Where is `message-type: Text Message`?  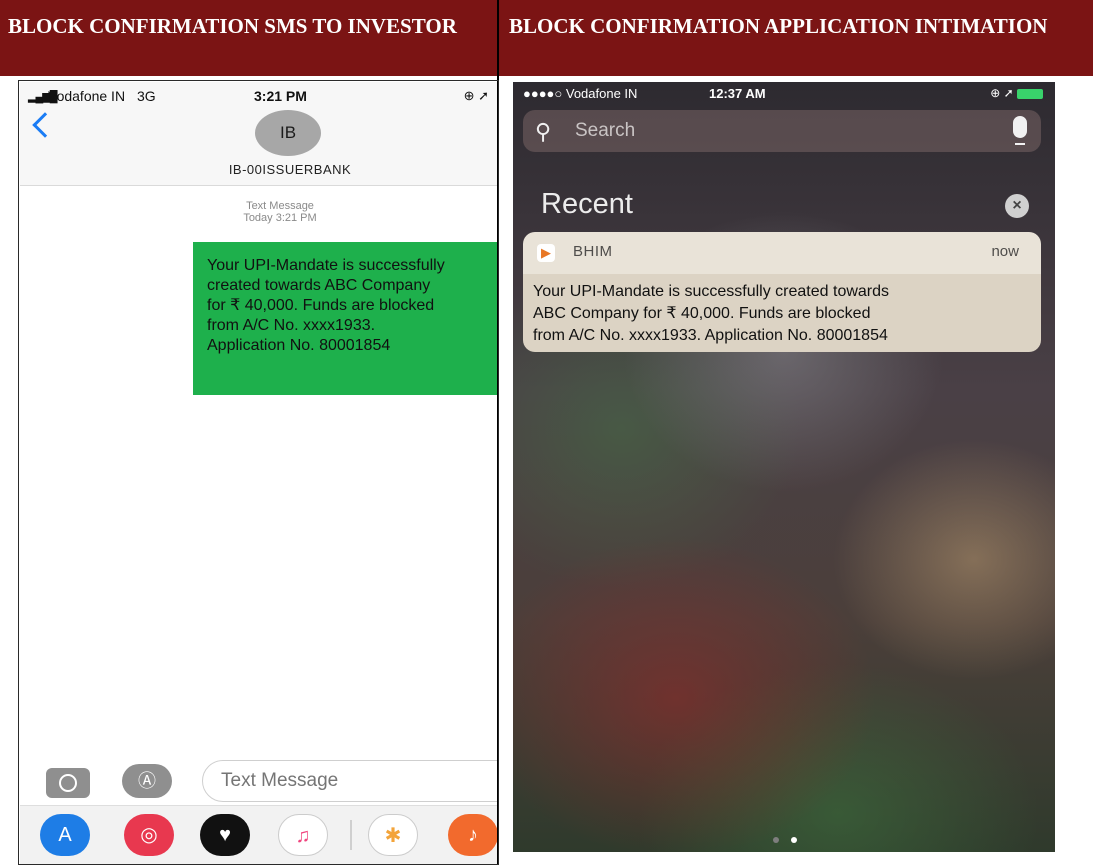
message-type: Text Message is located at coordinates (280, 206).